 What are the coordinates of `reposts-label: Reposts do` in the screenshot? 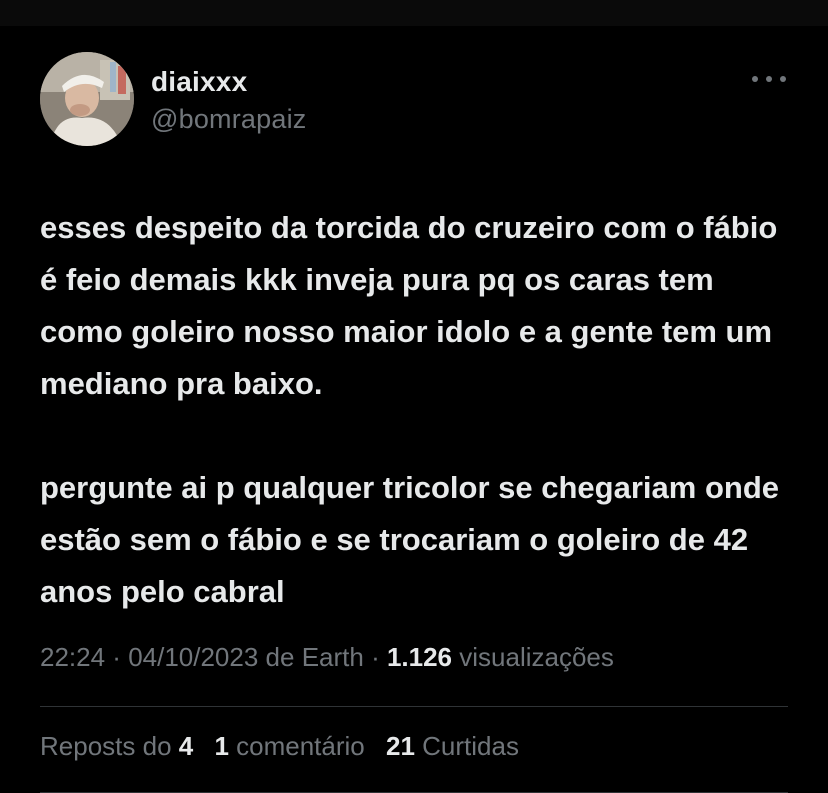 It's located at (109, 746).